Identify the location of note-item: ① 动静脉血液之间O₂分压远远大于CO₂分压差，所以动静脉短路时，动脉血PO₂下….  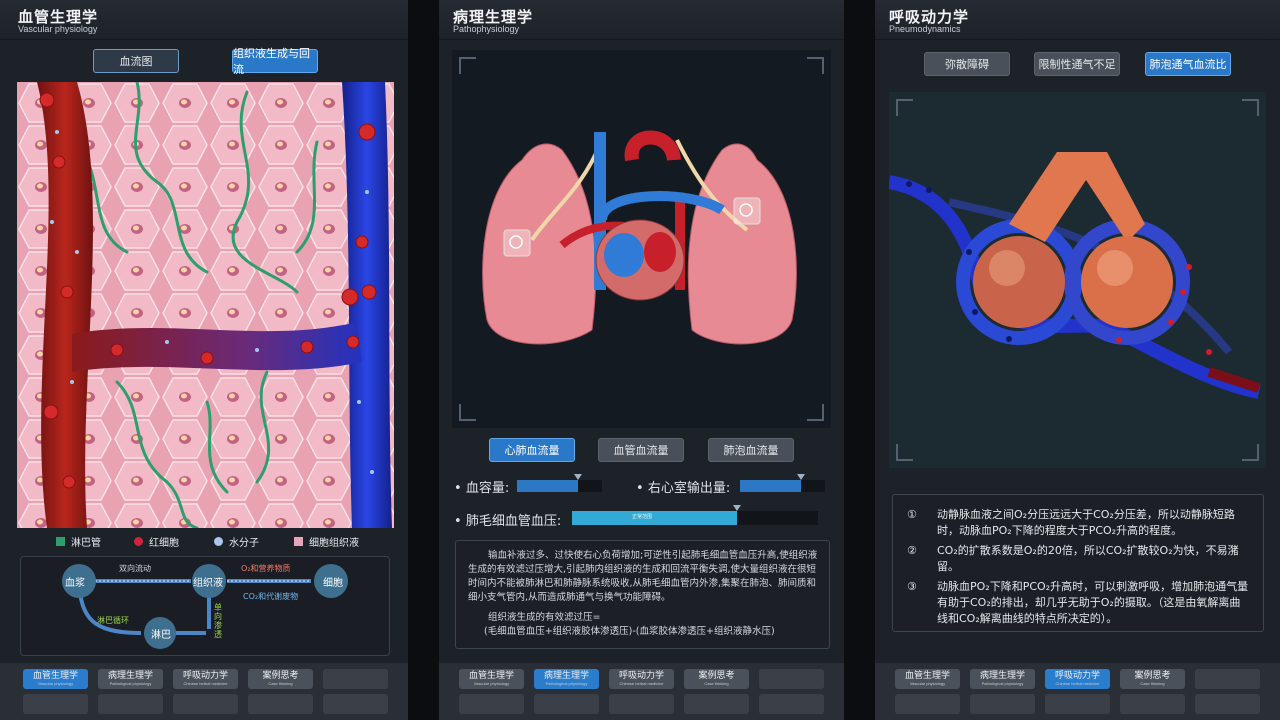
(1078, 523).